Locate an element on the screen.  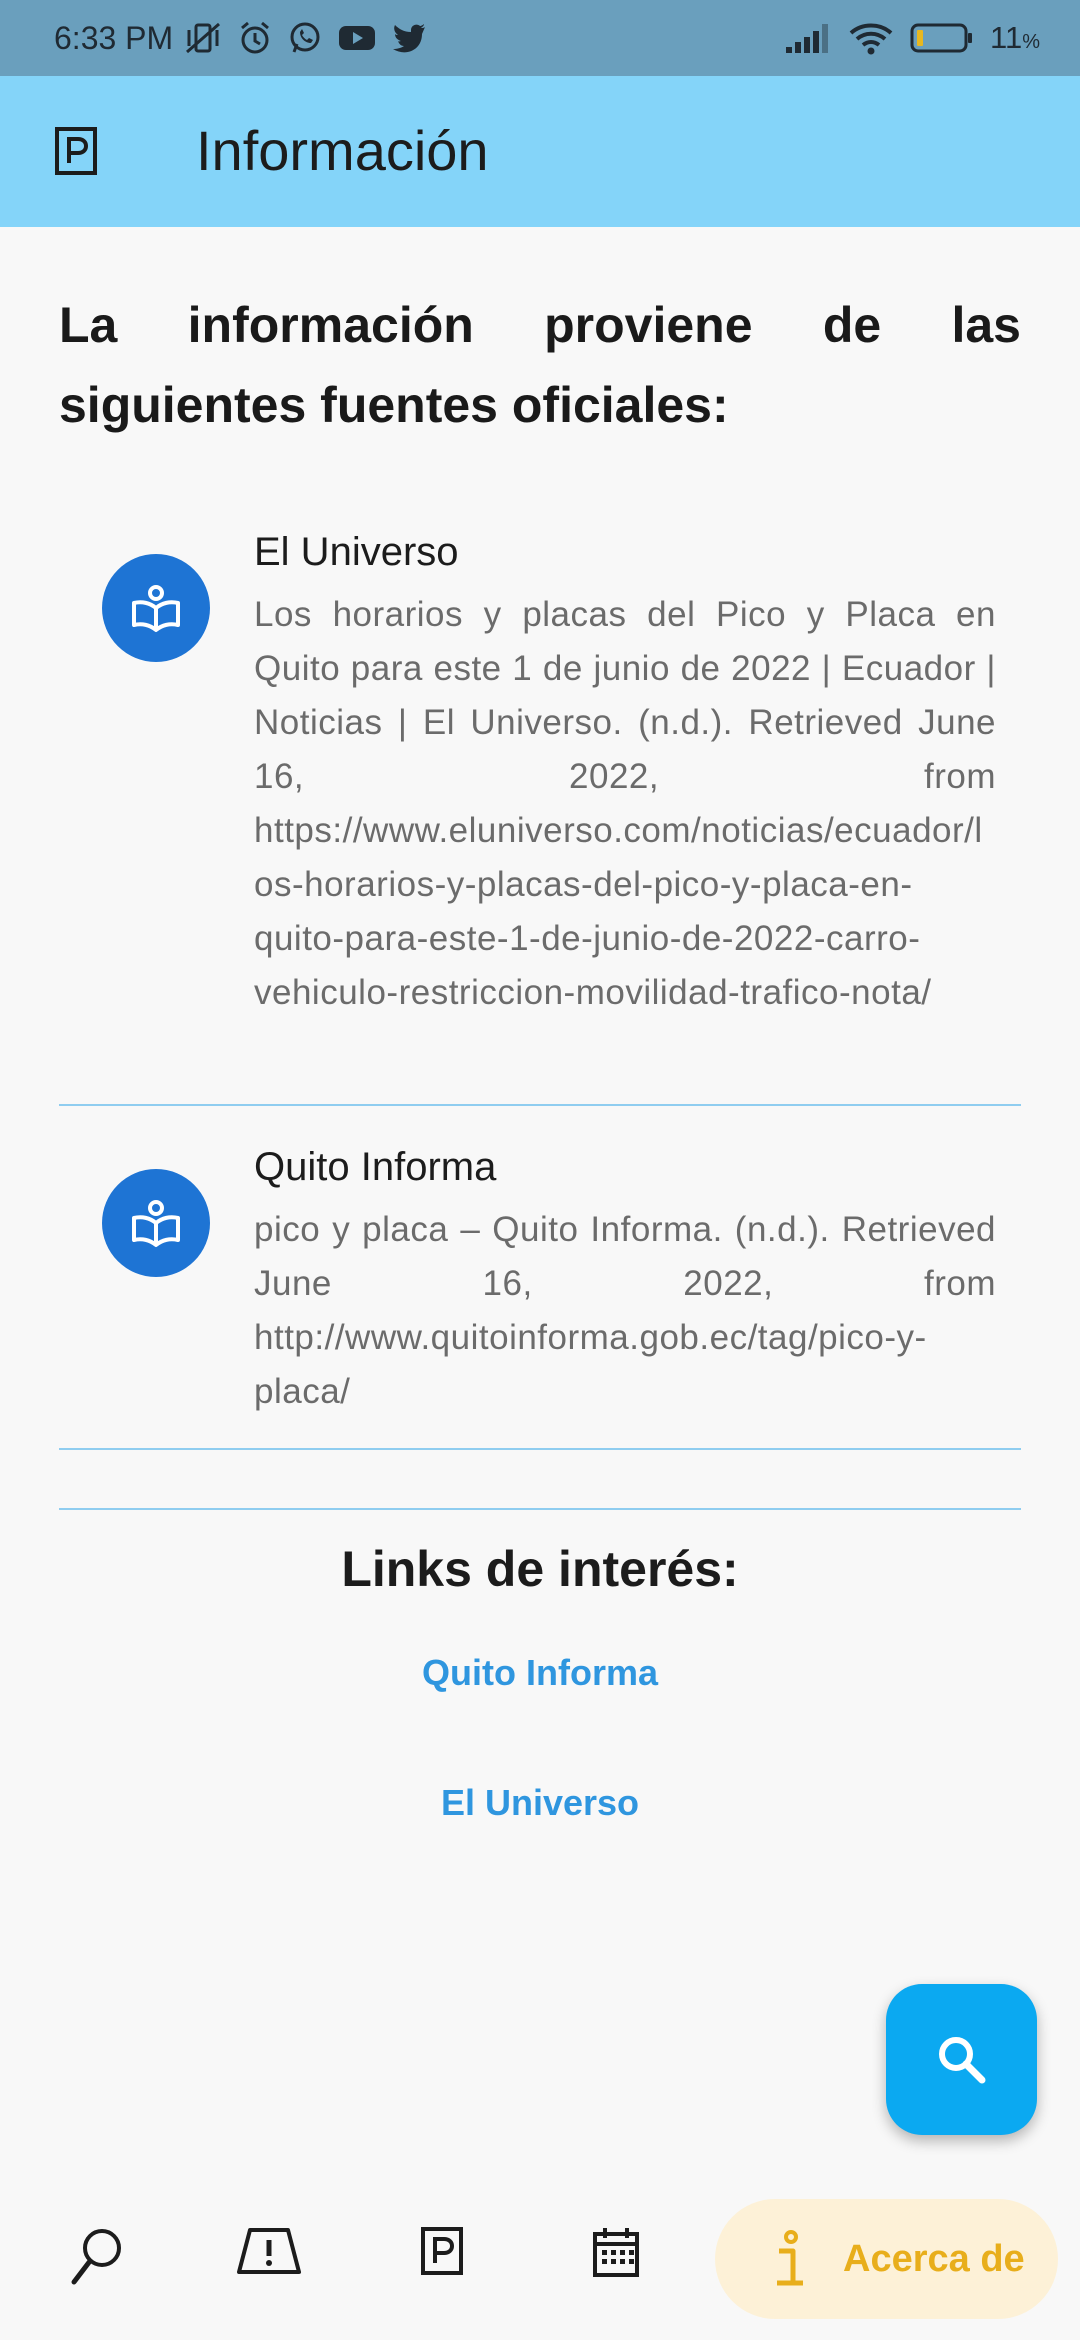
battery-percent: 11% is located at coordinates (1015, 38).